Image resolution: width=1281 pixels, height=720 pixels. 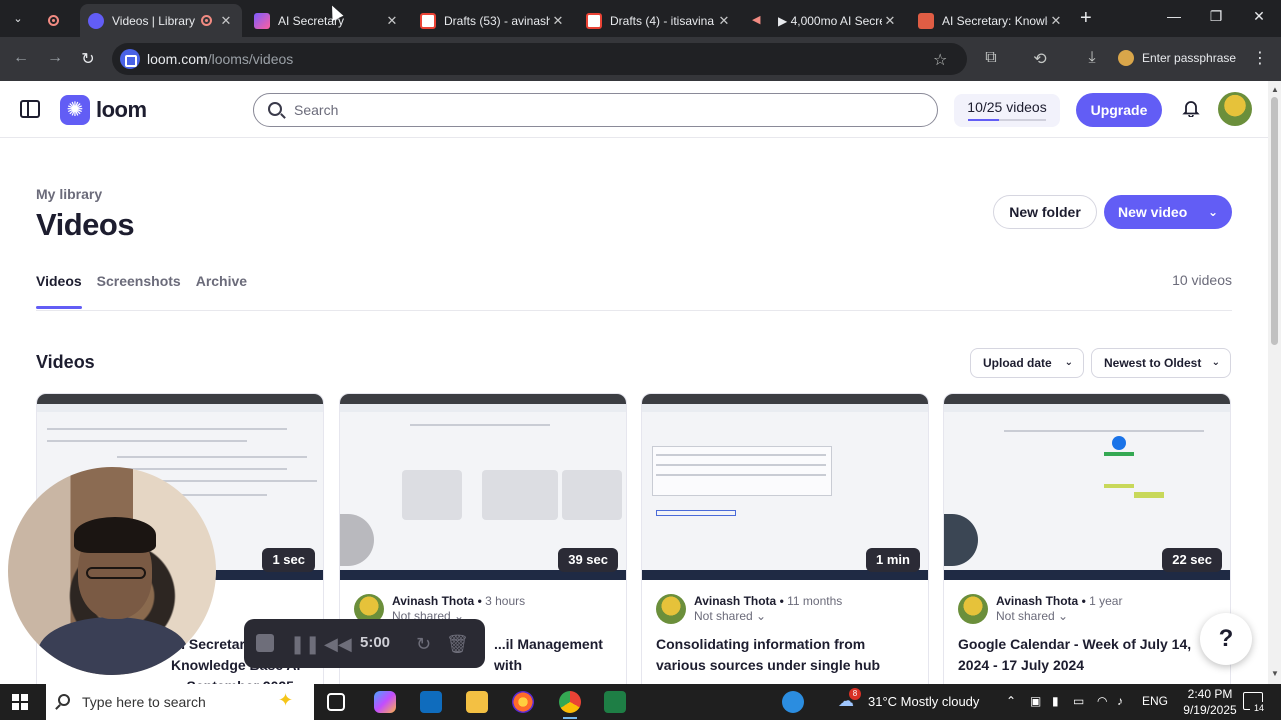 What do you see at coordinates (973, 609) in the screenshot?
I see `author-avatar` at bounding box center [973, 609].